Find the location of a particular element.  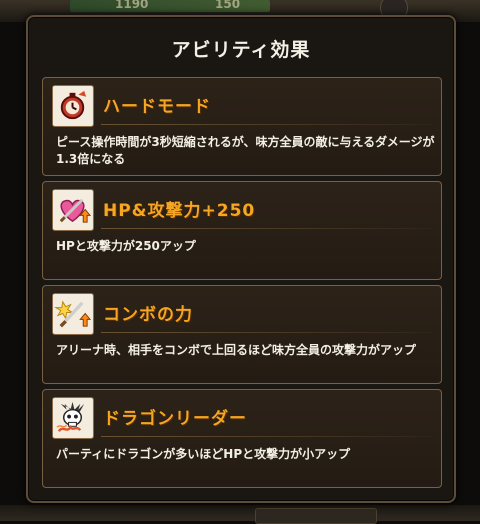

combo-sword-up-icon is located at coordinates (73, 314).